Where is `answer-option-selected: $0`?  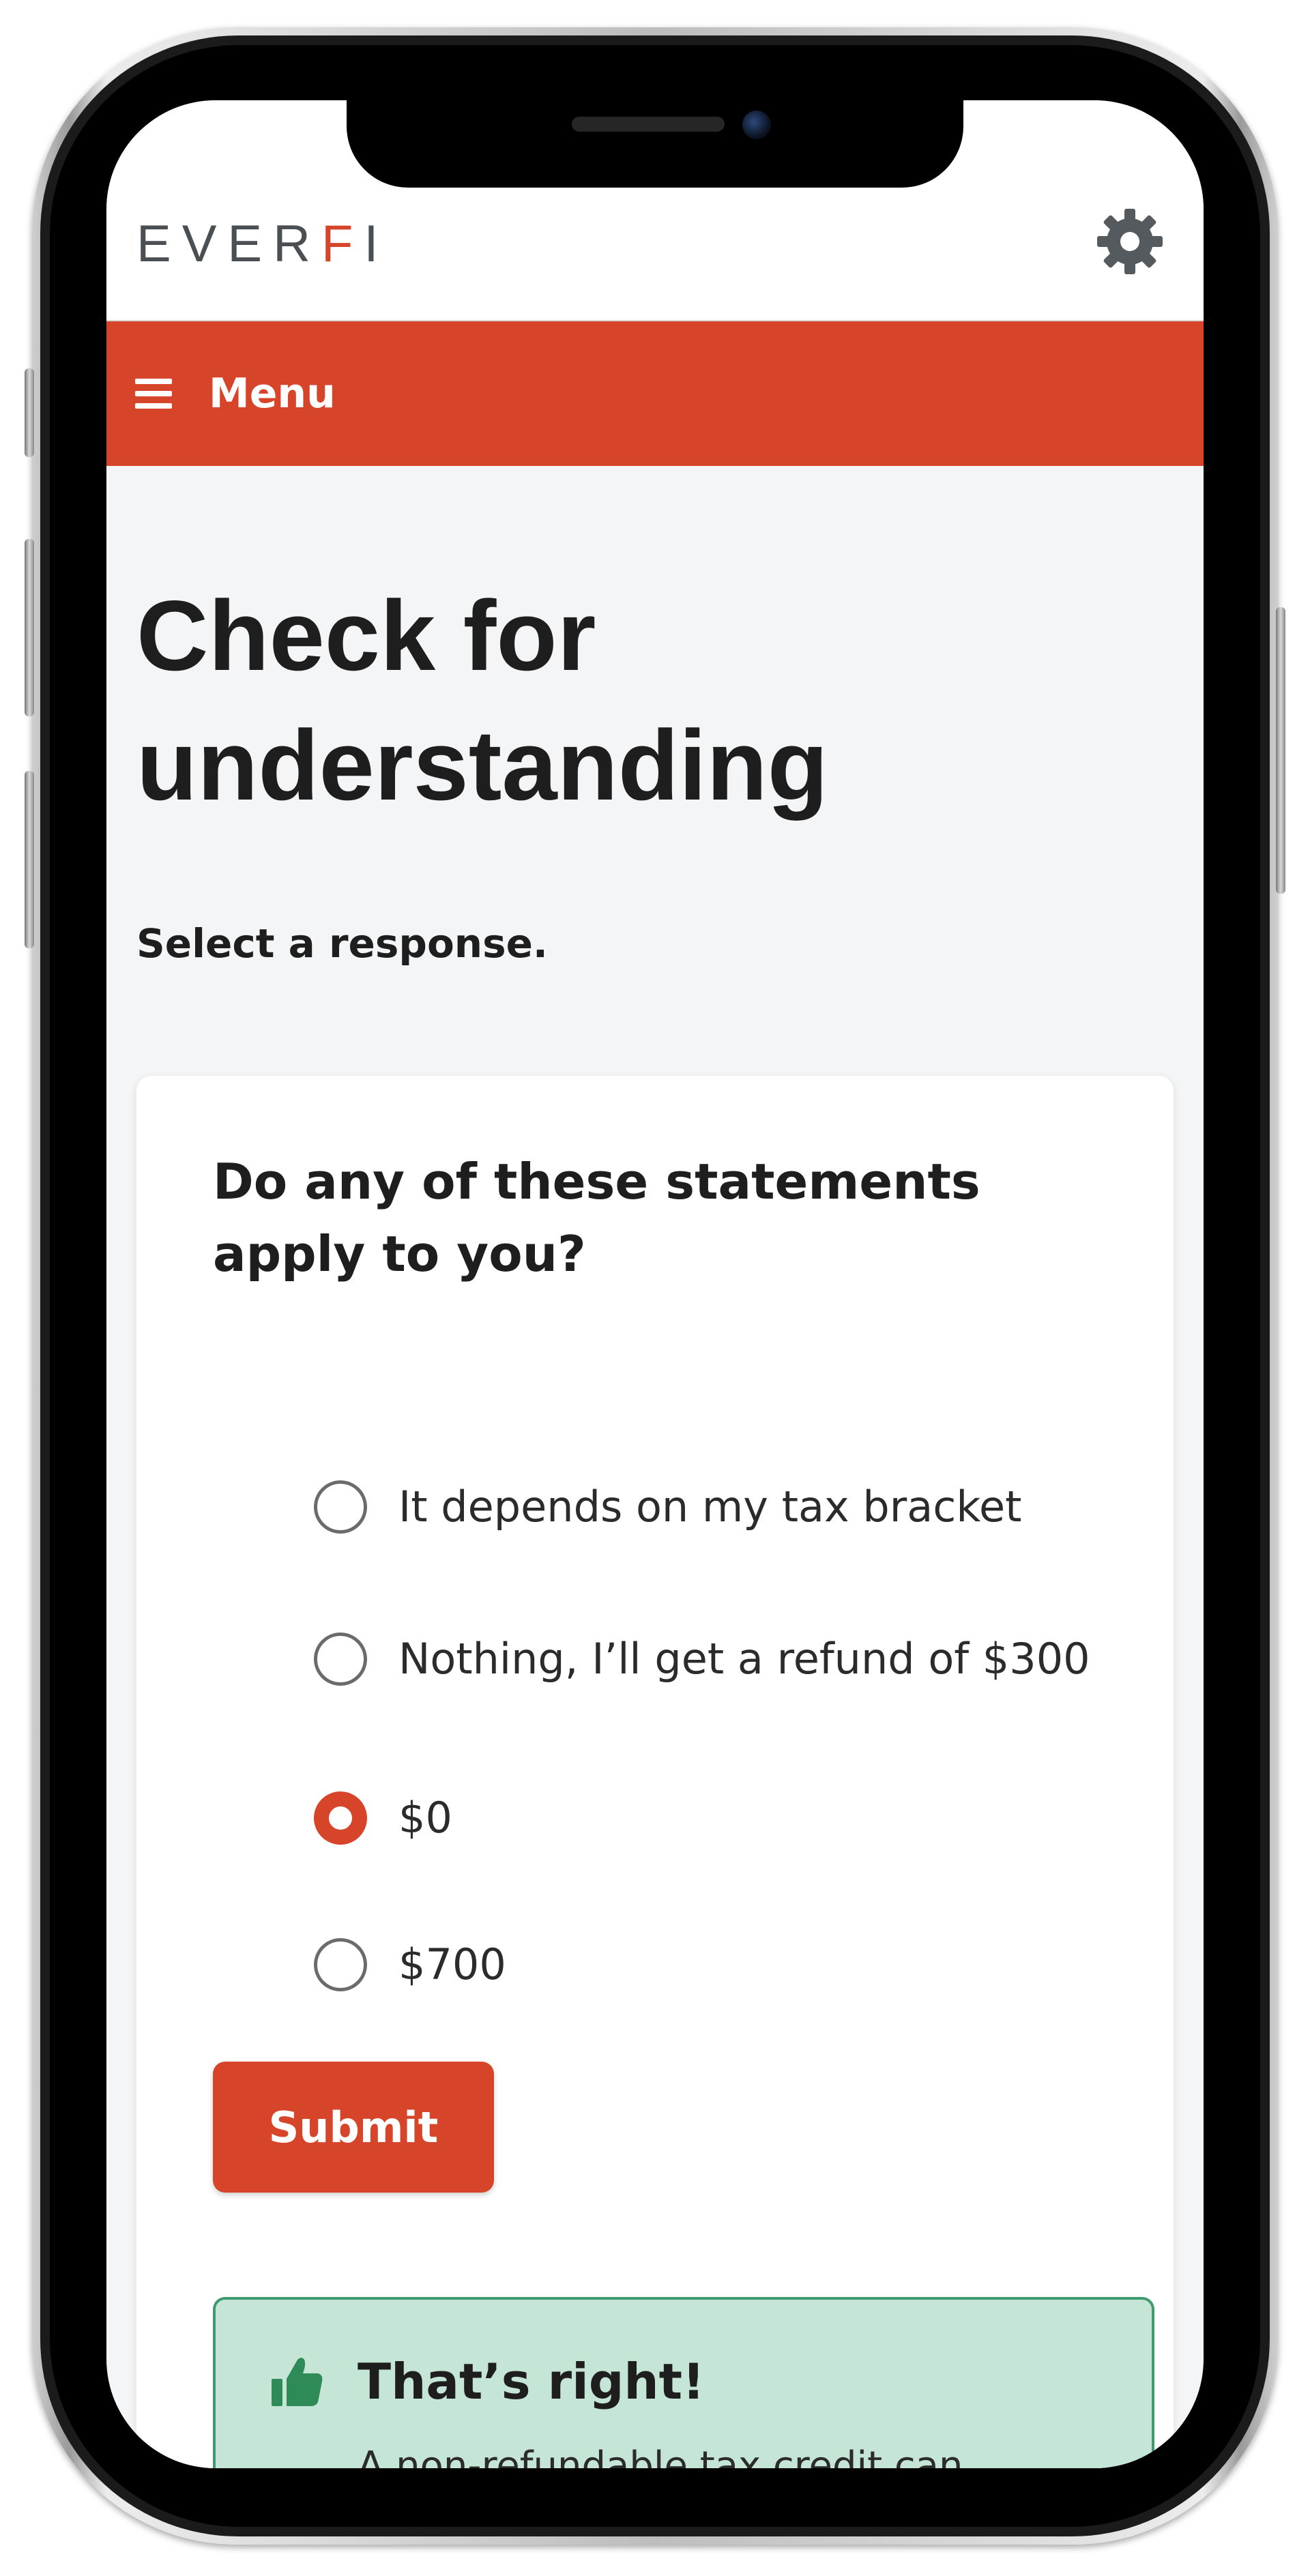
answer-option-selected: $0 is located at coordinates (383, 1818).